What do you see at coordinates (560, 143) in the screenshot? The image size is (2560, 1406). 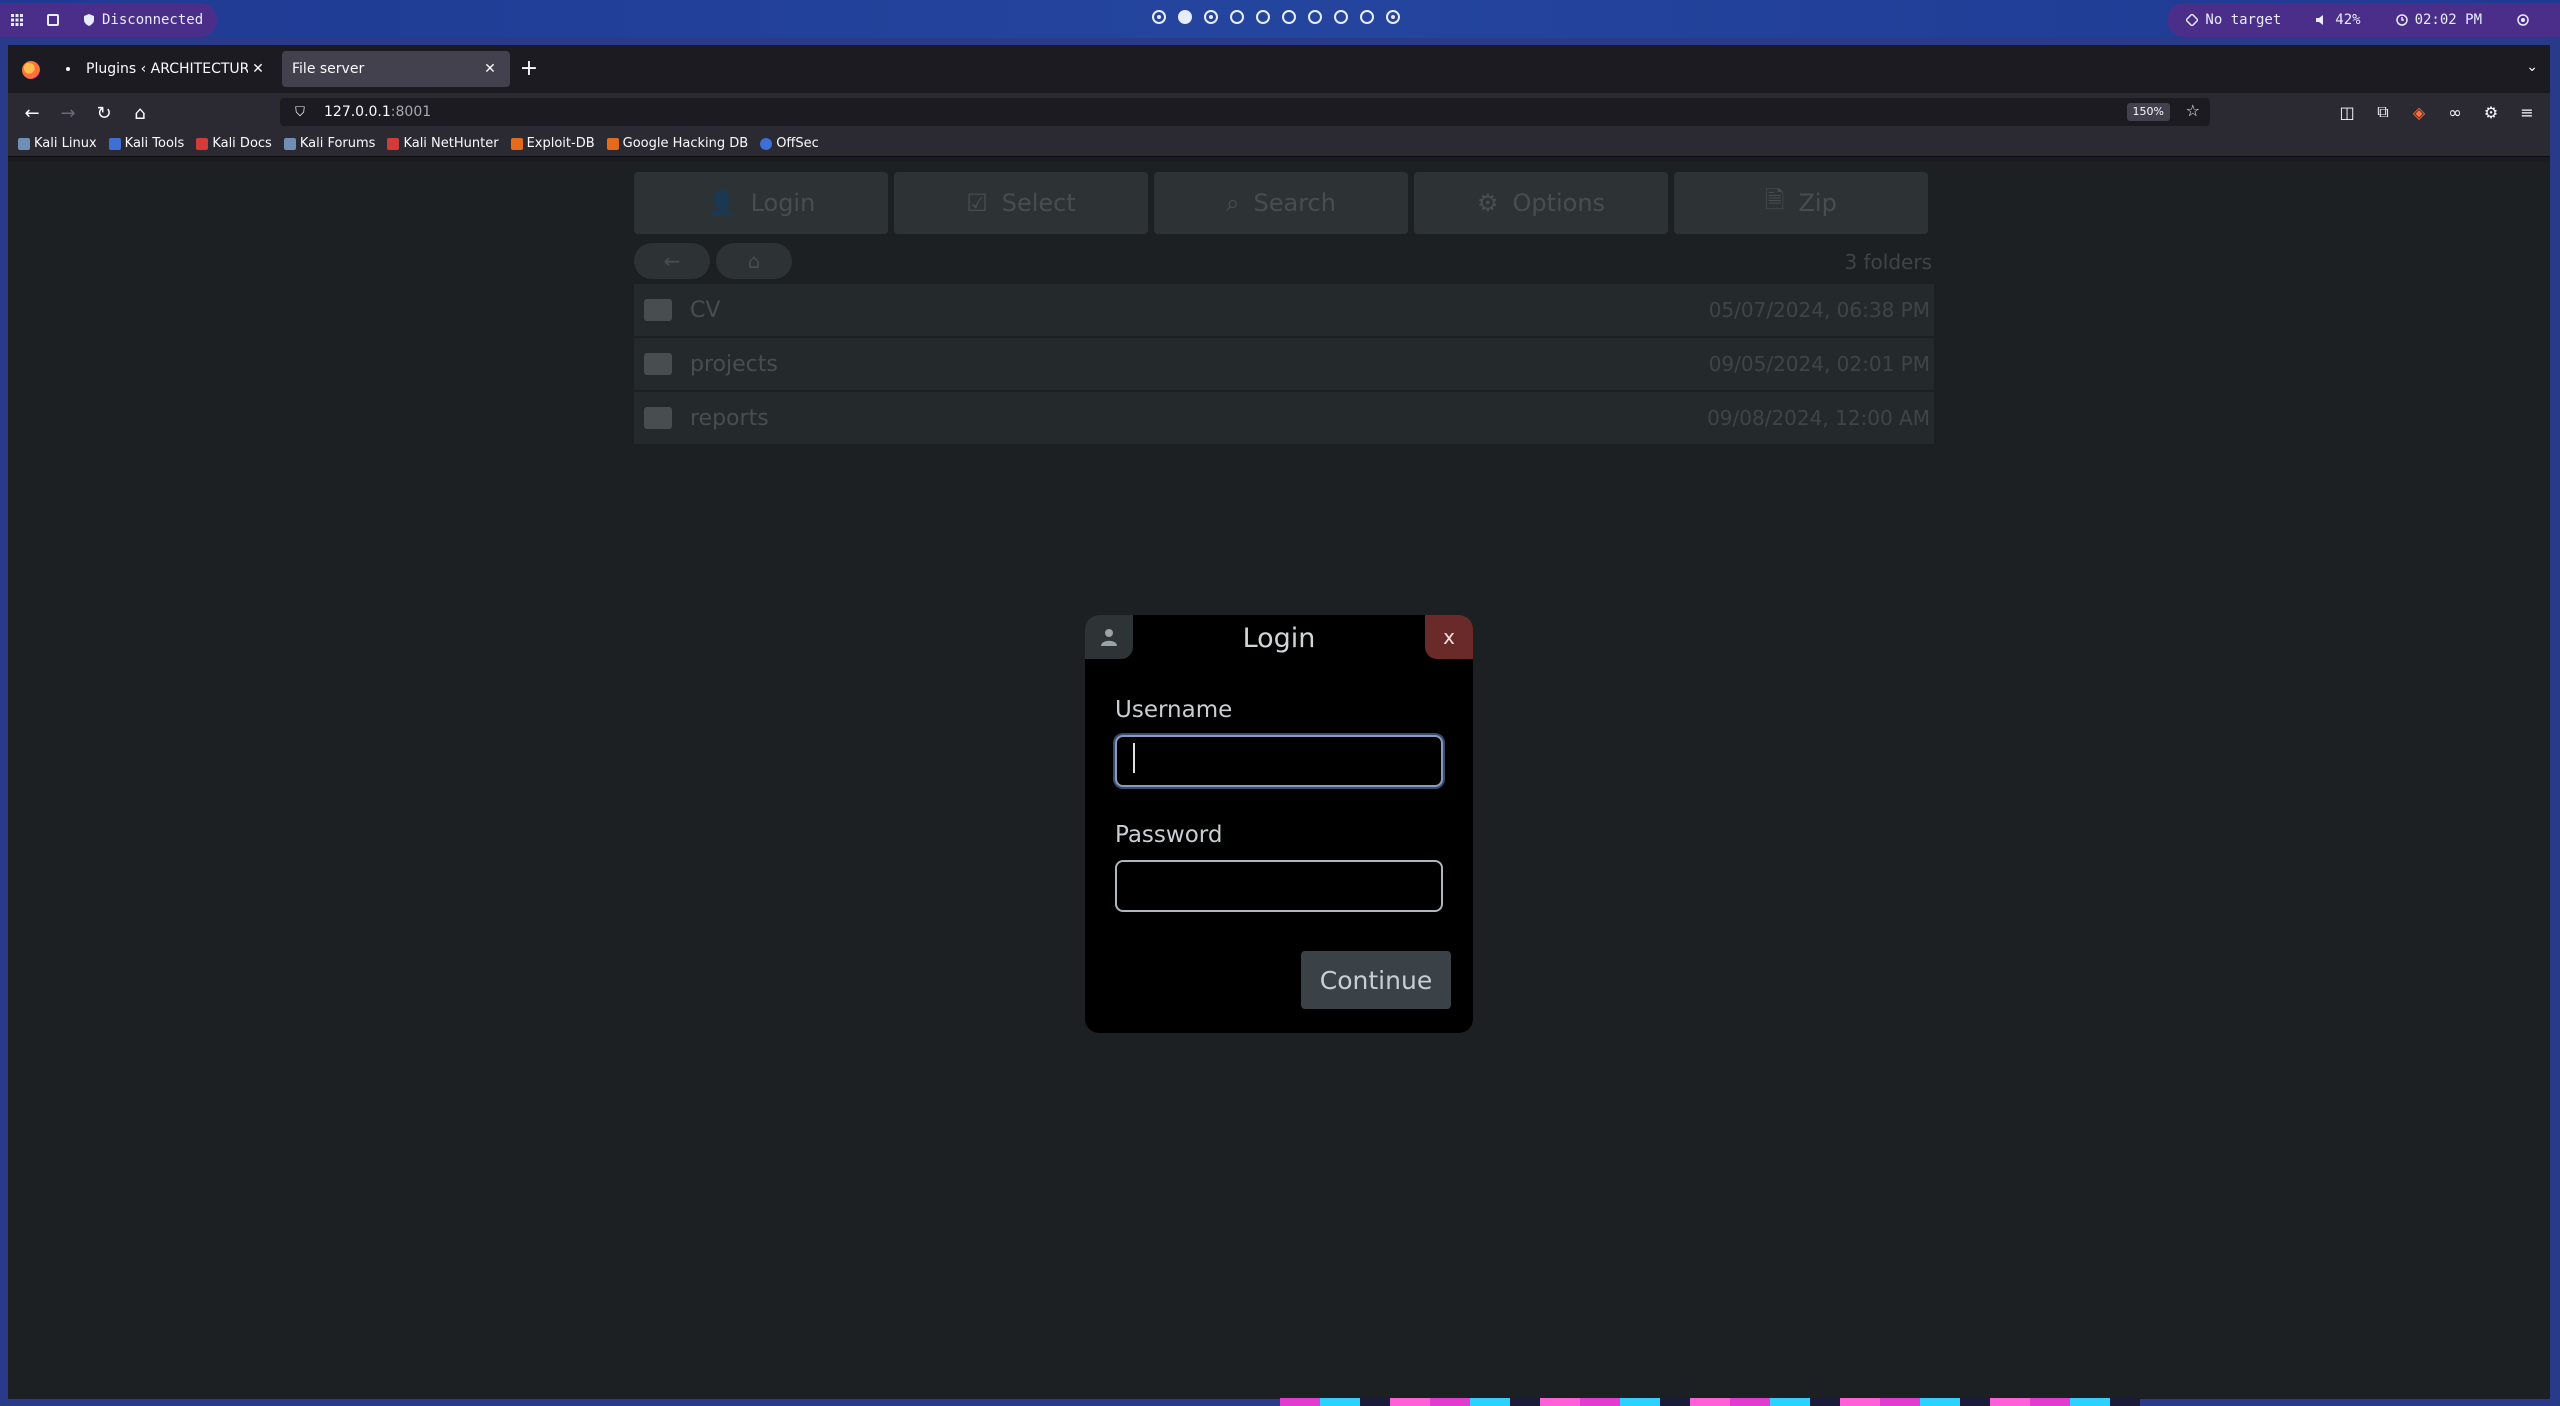 I see `bookmark-label: Exploit-DB` at bounding box center [560, 143].